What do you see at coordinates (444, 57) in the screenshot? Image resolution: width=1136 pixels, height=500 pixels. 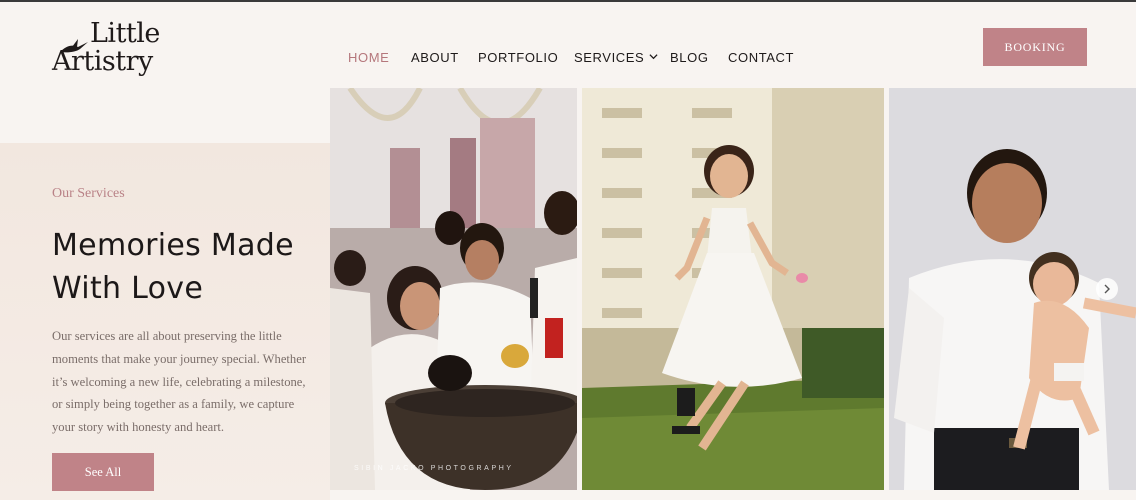 I see `nav-about: ABOUT` at bounding box center [444, 57].